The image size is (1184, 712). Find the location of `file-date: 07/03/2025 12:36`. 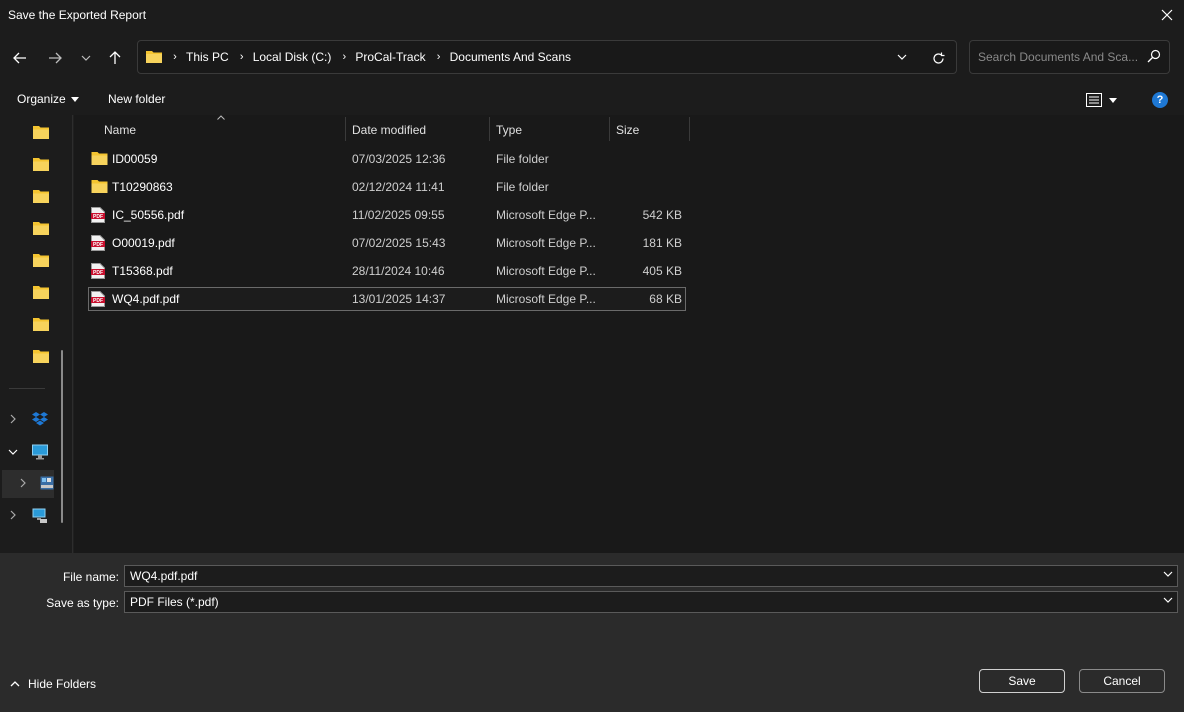

file-date: 07/03/2025 12:36 is located at coordinates (399, 159).